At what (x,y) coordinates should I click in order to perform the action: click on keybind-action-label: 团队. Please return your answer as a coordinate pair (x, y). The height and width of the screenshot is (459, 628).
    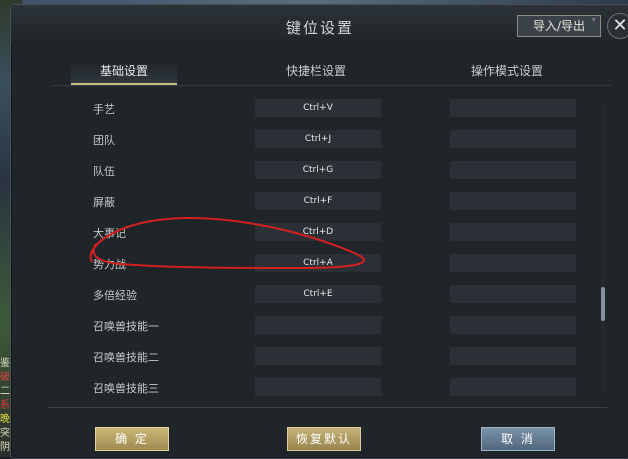
    Looking at the image, I should click on (104, 140).